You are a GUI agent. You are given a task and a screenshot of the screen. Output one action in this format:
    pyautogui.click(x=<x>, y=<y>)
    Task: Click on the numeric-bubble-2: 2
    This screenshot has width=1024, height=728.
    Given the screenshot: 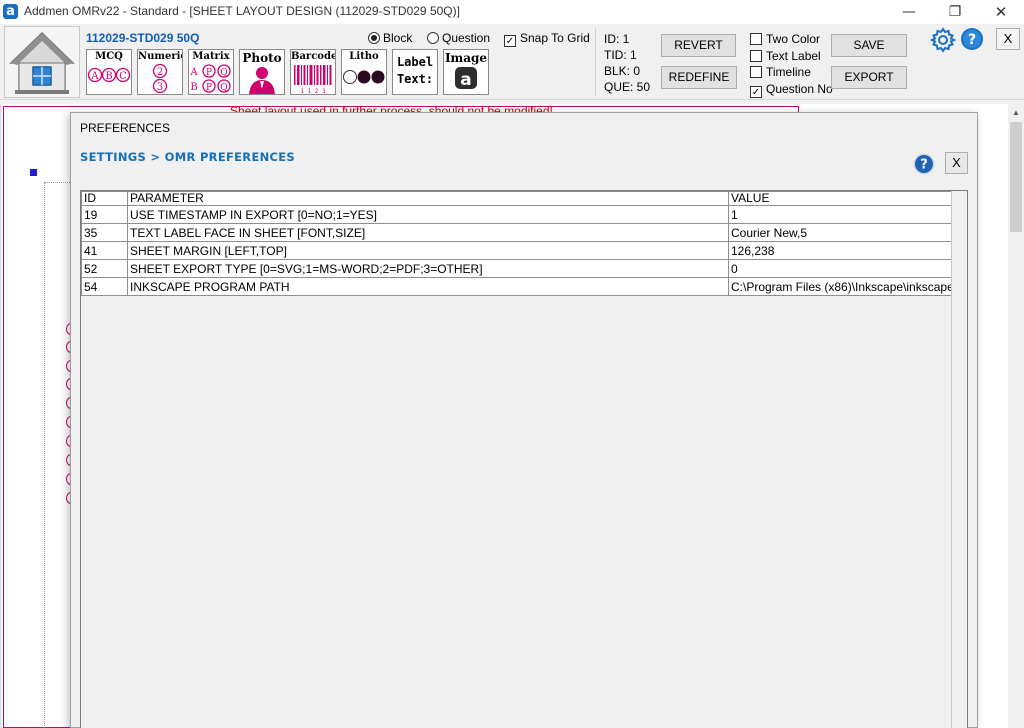 What is the action you would take?
    pyautogui.click(x=160, y=72)
    